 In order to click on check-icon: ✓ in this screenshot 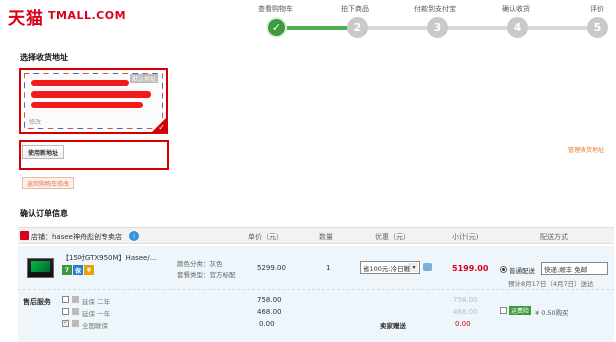, I will do `click(161, 127)`.